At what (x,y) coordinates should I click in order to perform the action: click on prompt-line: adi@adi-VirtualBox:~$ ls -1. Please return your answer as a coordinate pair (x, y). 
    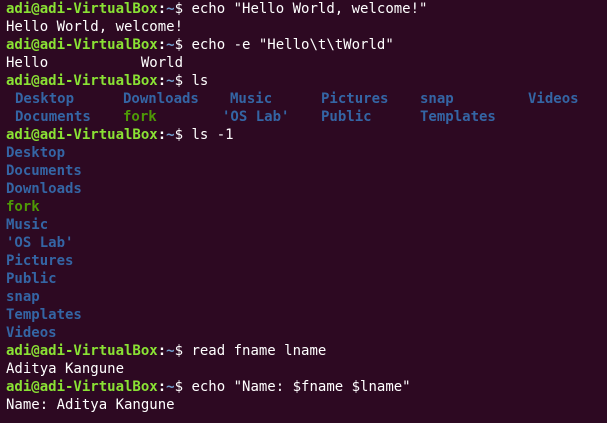
    Looking at the image, I should click on (303, 135).